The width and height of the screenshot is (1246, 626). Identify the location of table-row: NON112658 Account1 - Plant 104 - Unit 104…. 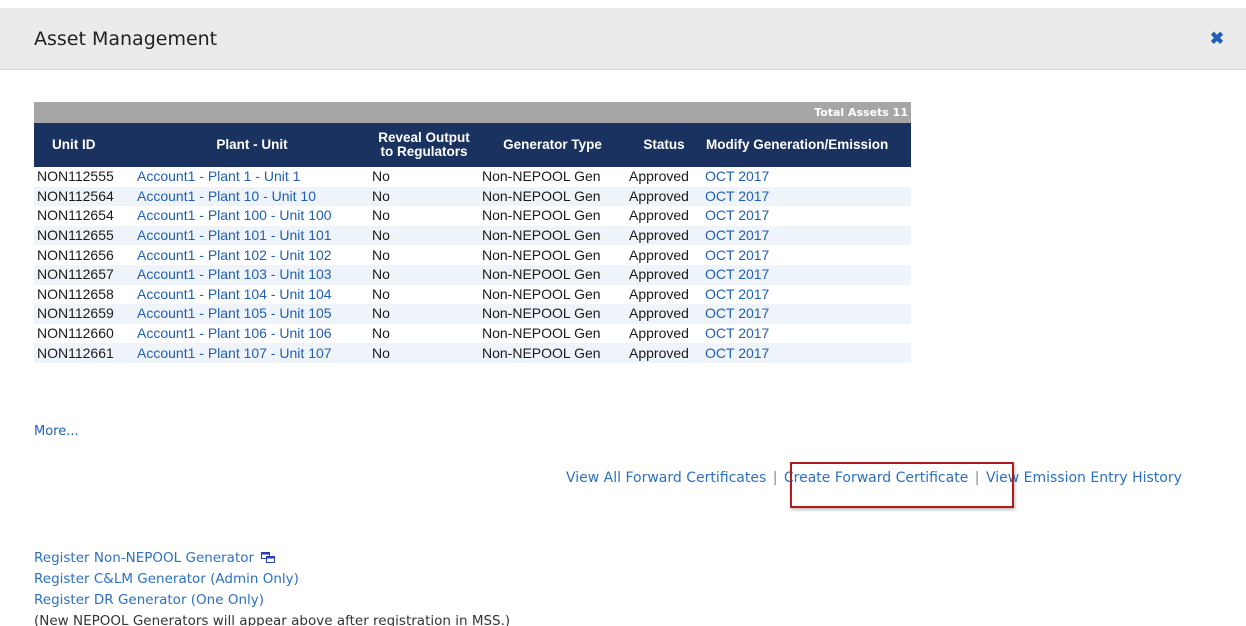
(472, 295).